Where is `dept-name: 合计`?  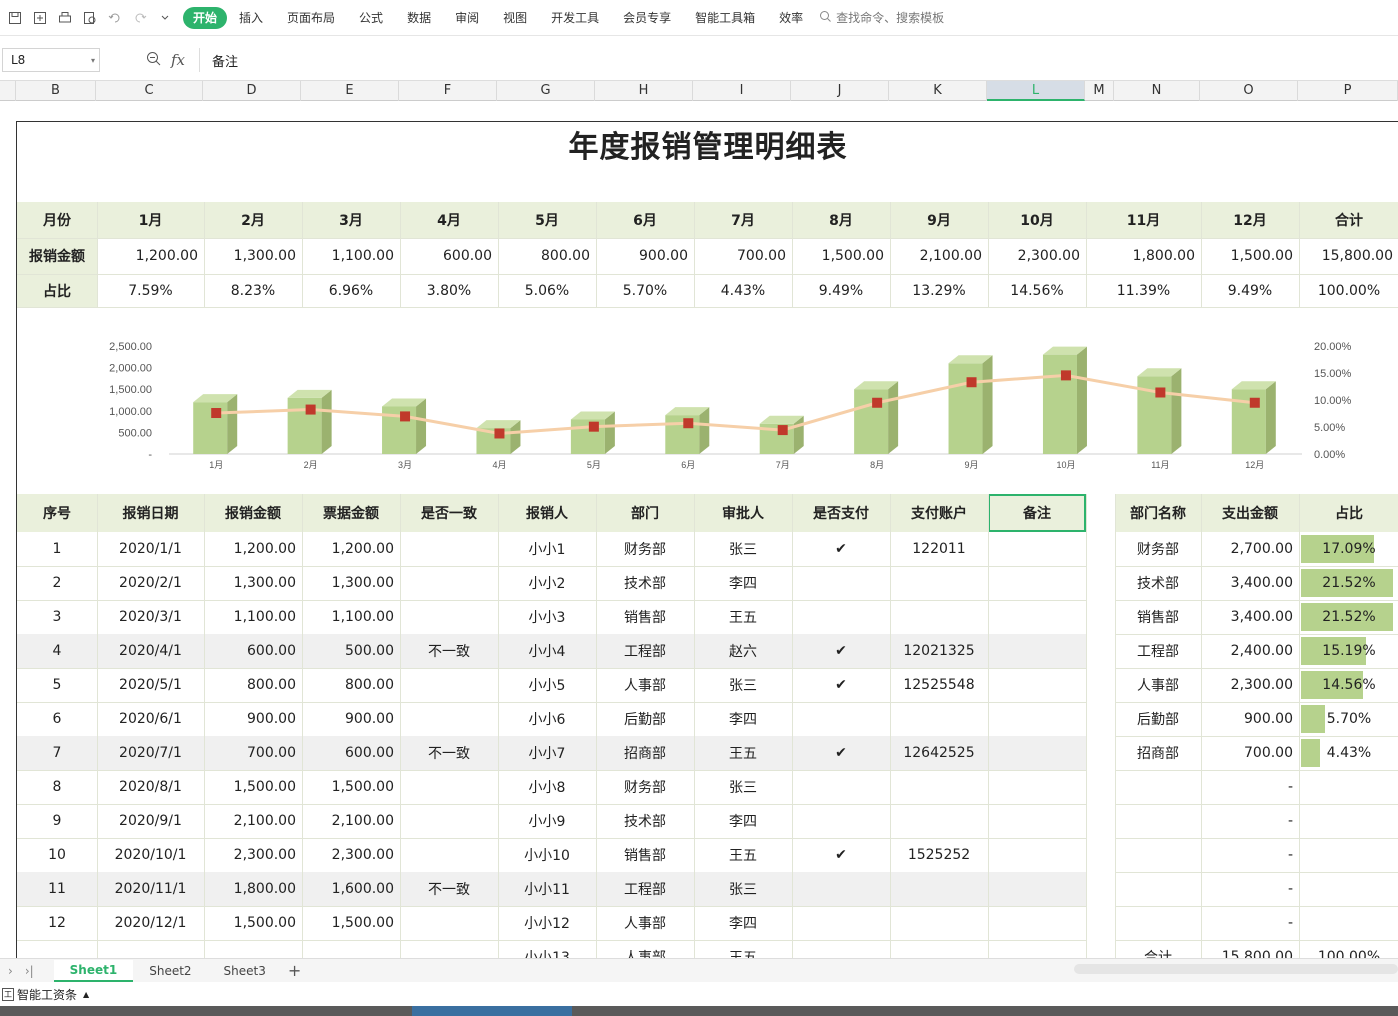 dept-name: 合计 is located at coordinates (1158, 949).